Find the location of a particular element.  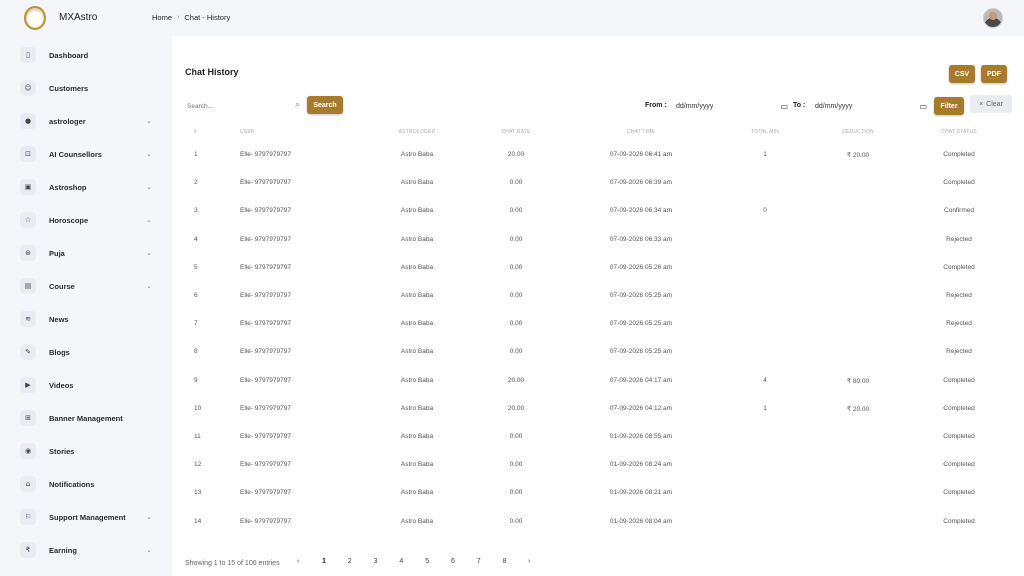

cell-index: 12 is located at coordinates (198, 465).